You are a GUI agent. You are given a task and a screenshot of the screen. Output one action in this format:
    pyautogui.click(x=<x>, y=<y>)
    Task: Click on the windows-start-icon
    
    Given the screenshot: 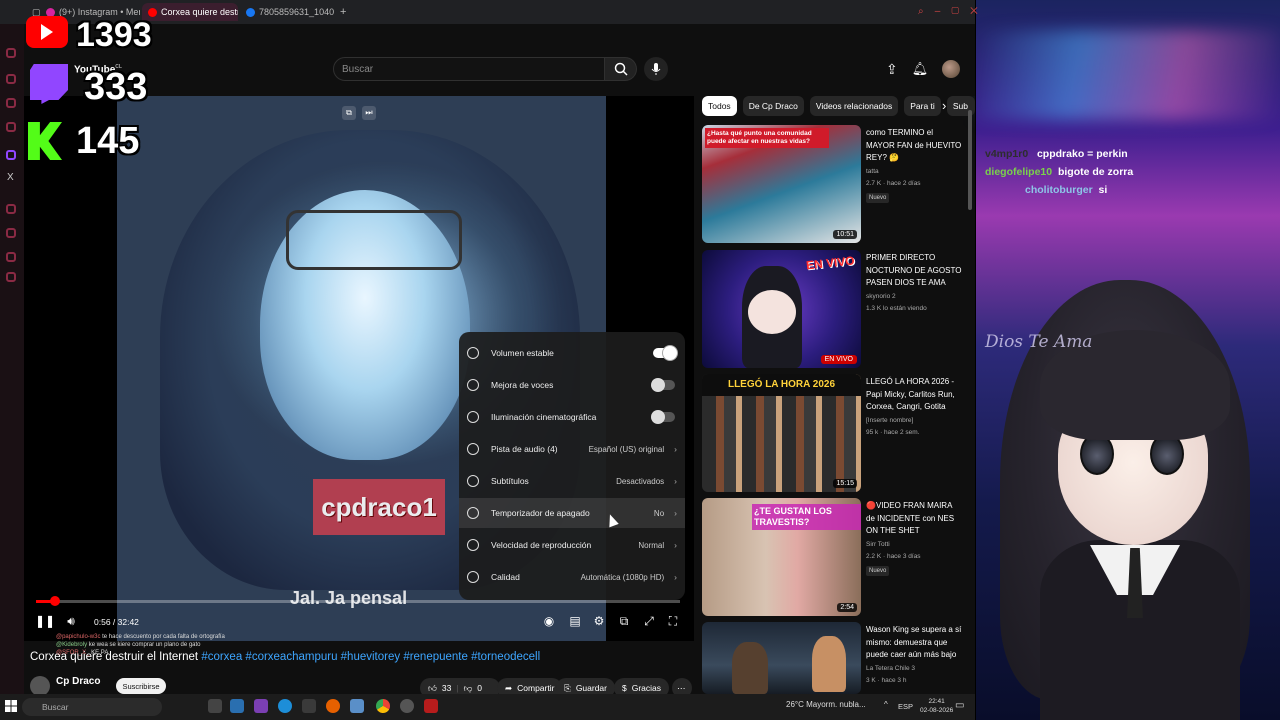 What is the action you would take?
    pyautogui.click(x=11, y=705)
    